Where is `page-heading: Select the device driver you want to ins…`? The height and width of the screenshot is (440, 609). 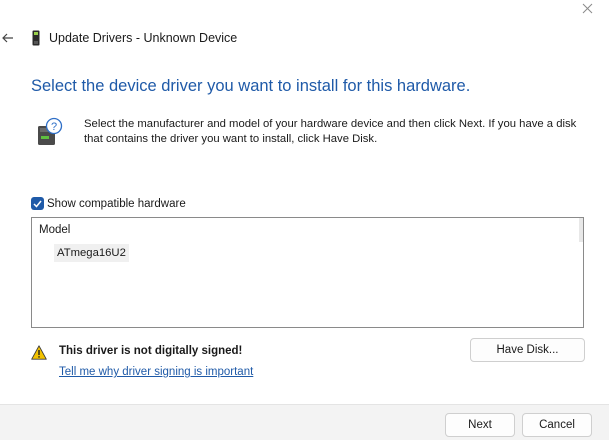
page-heading: Select the device driver you want to ins… is located at coordinates (251, 86).